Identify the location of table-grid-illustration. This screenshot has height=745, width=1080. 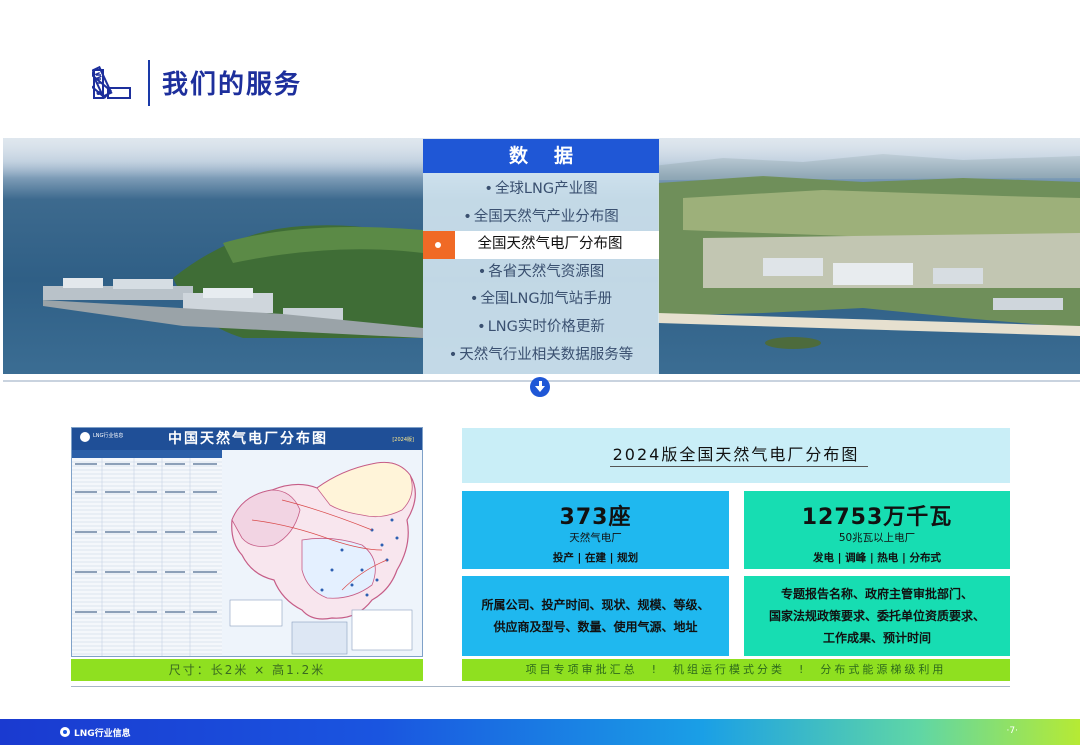
(147, 553).